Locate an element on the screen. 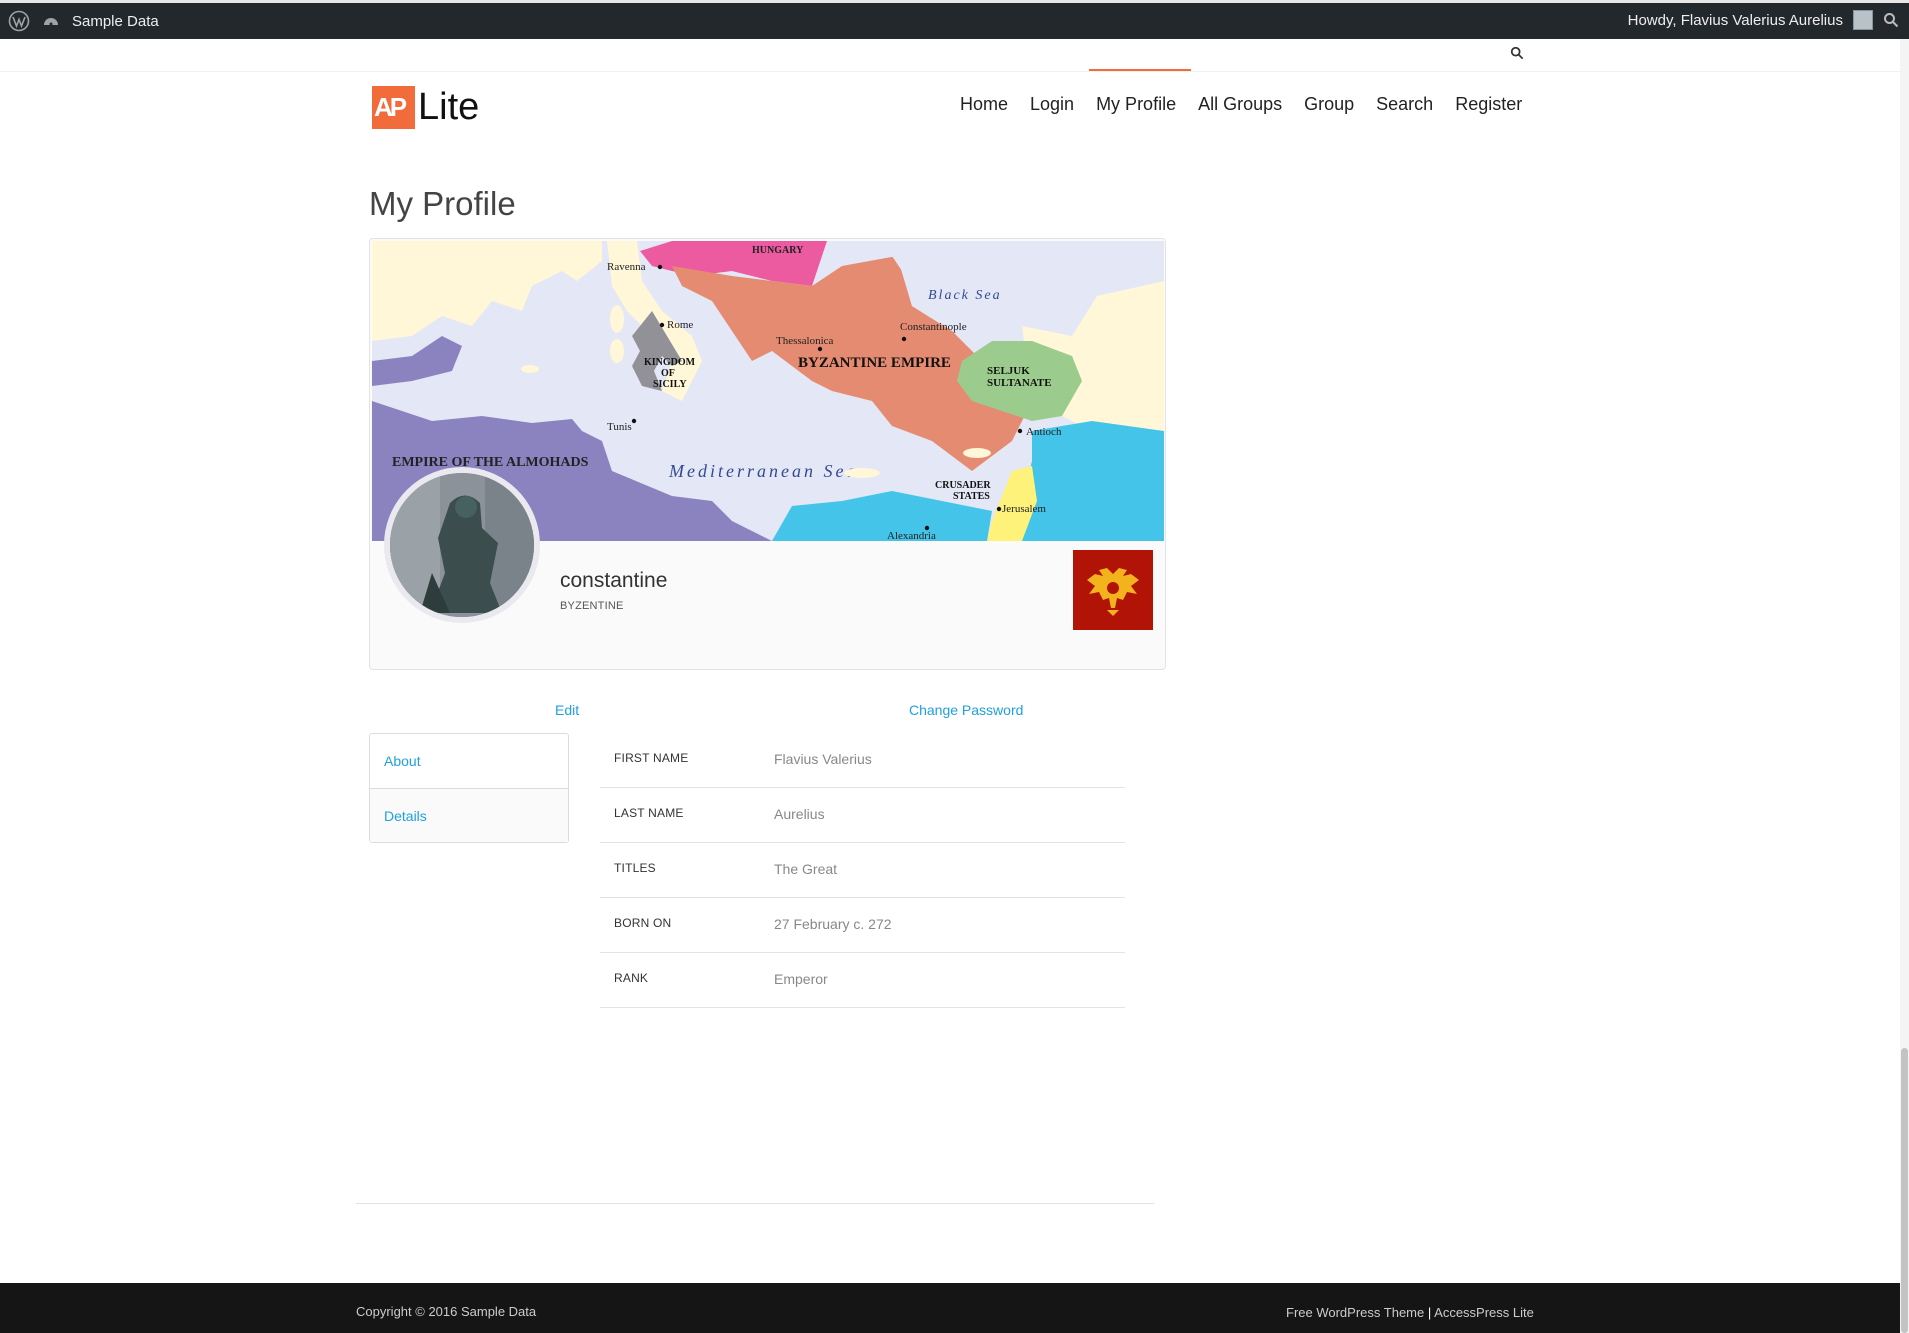  map-city-antioch is located at coordinates (1020, 431).